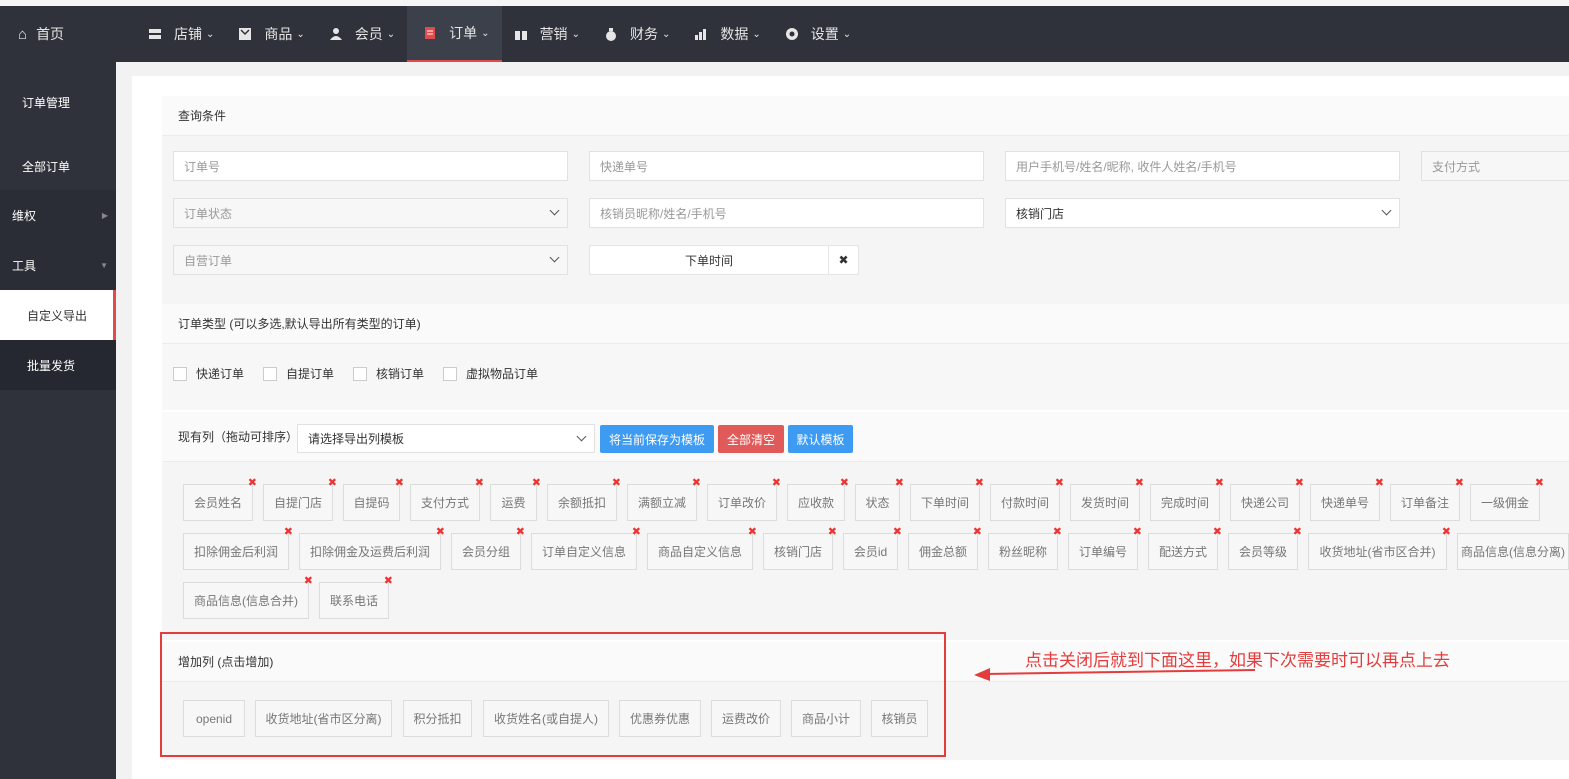 This screenshot has width=1569, height=779. I want to click on sidebar-item-batch-ship: 批量发货, so click(58, 365).